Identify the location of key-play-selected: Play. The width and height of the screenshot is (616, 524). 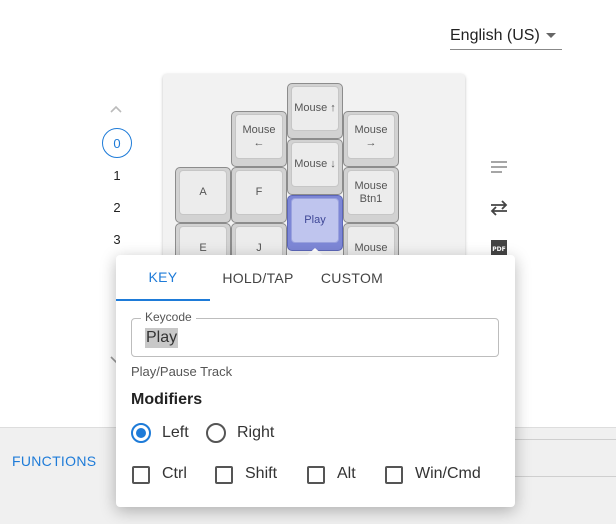
(315, 223).